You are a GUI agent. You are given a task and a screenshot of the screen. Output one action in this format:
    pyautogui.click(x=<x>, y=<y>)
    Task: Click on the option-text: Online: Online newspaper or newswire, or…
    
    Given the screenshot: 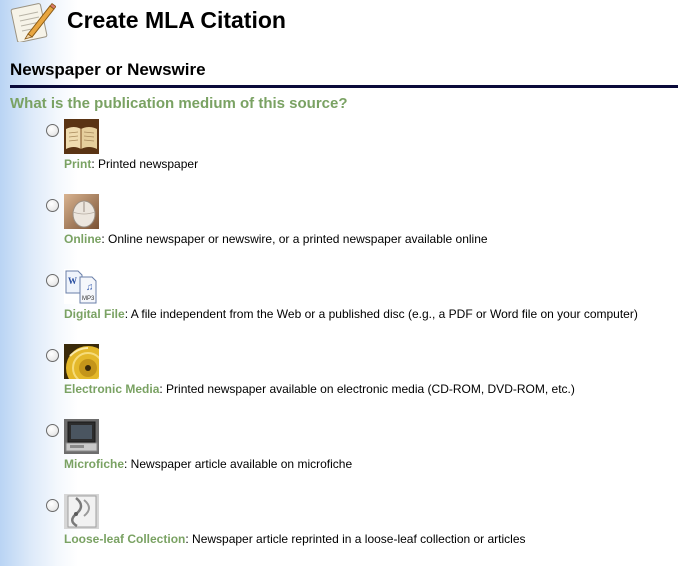 What is the action you would take?
    pyautogui.click(x=276, y=239)
    